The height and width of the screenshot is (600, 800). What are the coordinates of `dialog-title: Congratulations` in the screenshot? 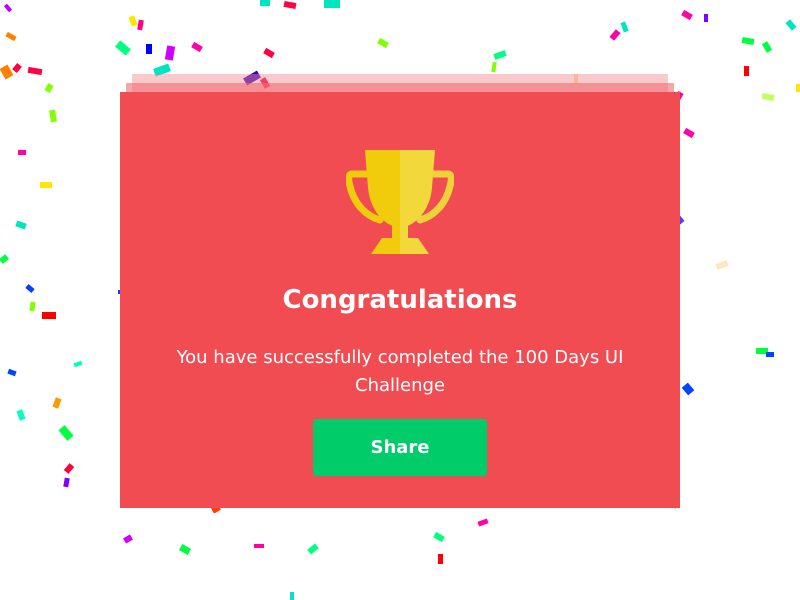 It's located at (400, 300).